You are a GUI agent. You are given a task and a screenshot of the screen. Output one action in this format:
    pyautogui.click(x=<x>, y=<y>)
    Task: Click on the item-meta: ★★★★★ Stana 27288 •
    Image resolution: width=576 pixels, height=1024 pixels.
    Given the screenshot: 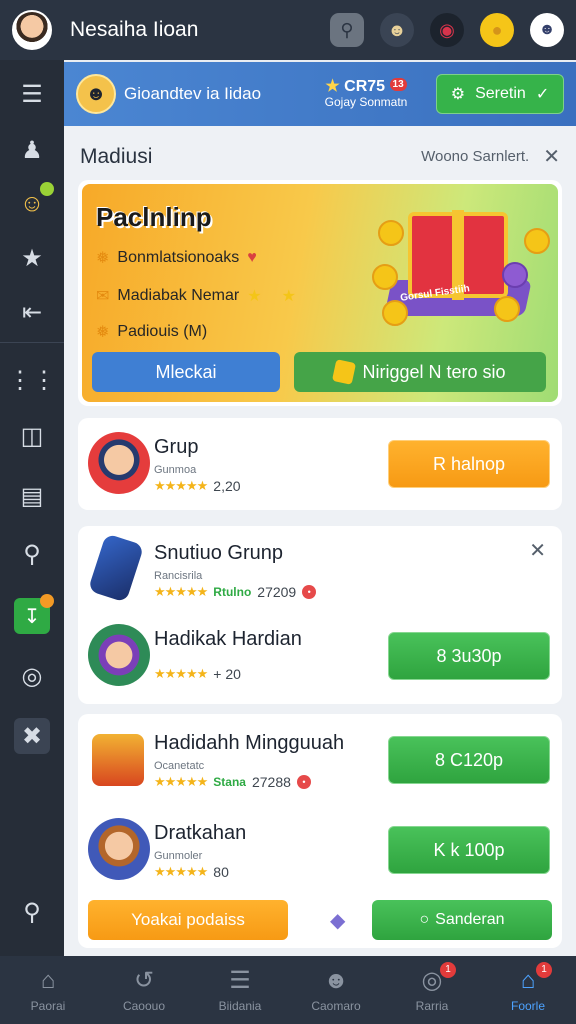 What is the action you would take?
    pyautogui.click(x=232, y=782)
    